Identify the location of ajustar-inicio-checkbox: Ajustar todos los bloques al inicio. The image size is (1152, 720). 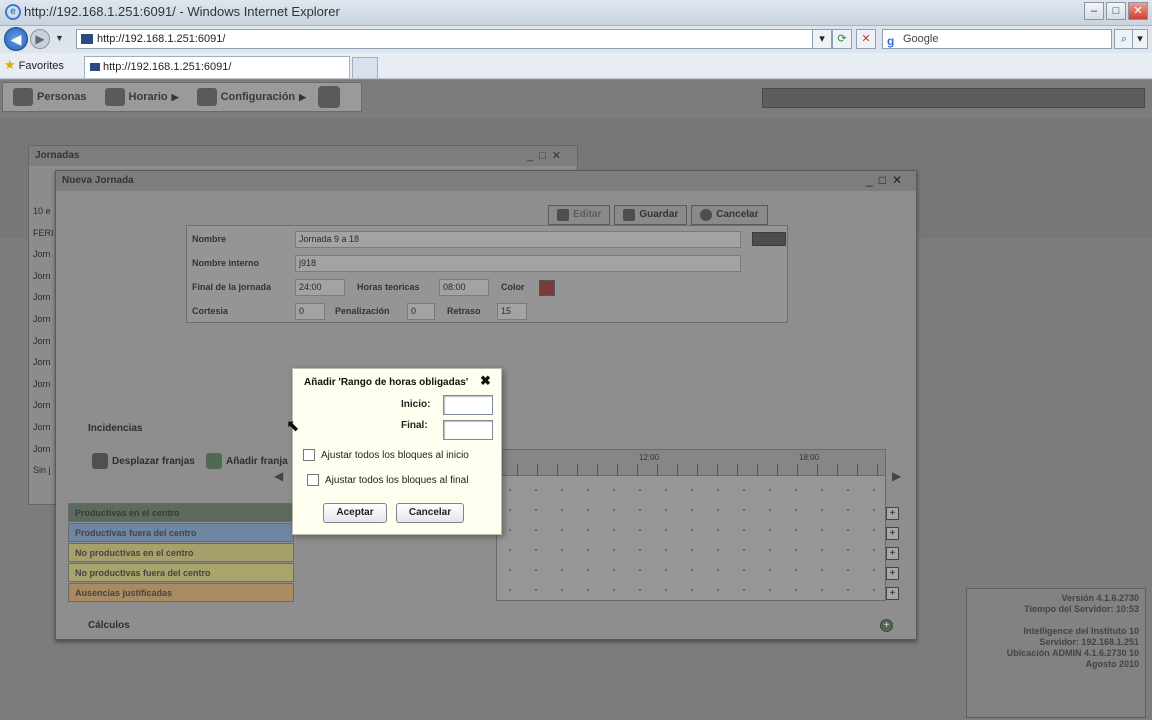
(386, 455).